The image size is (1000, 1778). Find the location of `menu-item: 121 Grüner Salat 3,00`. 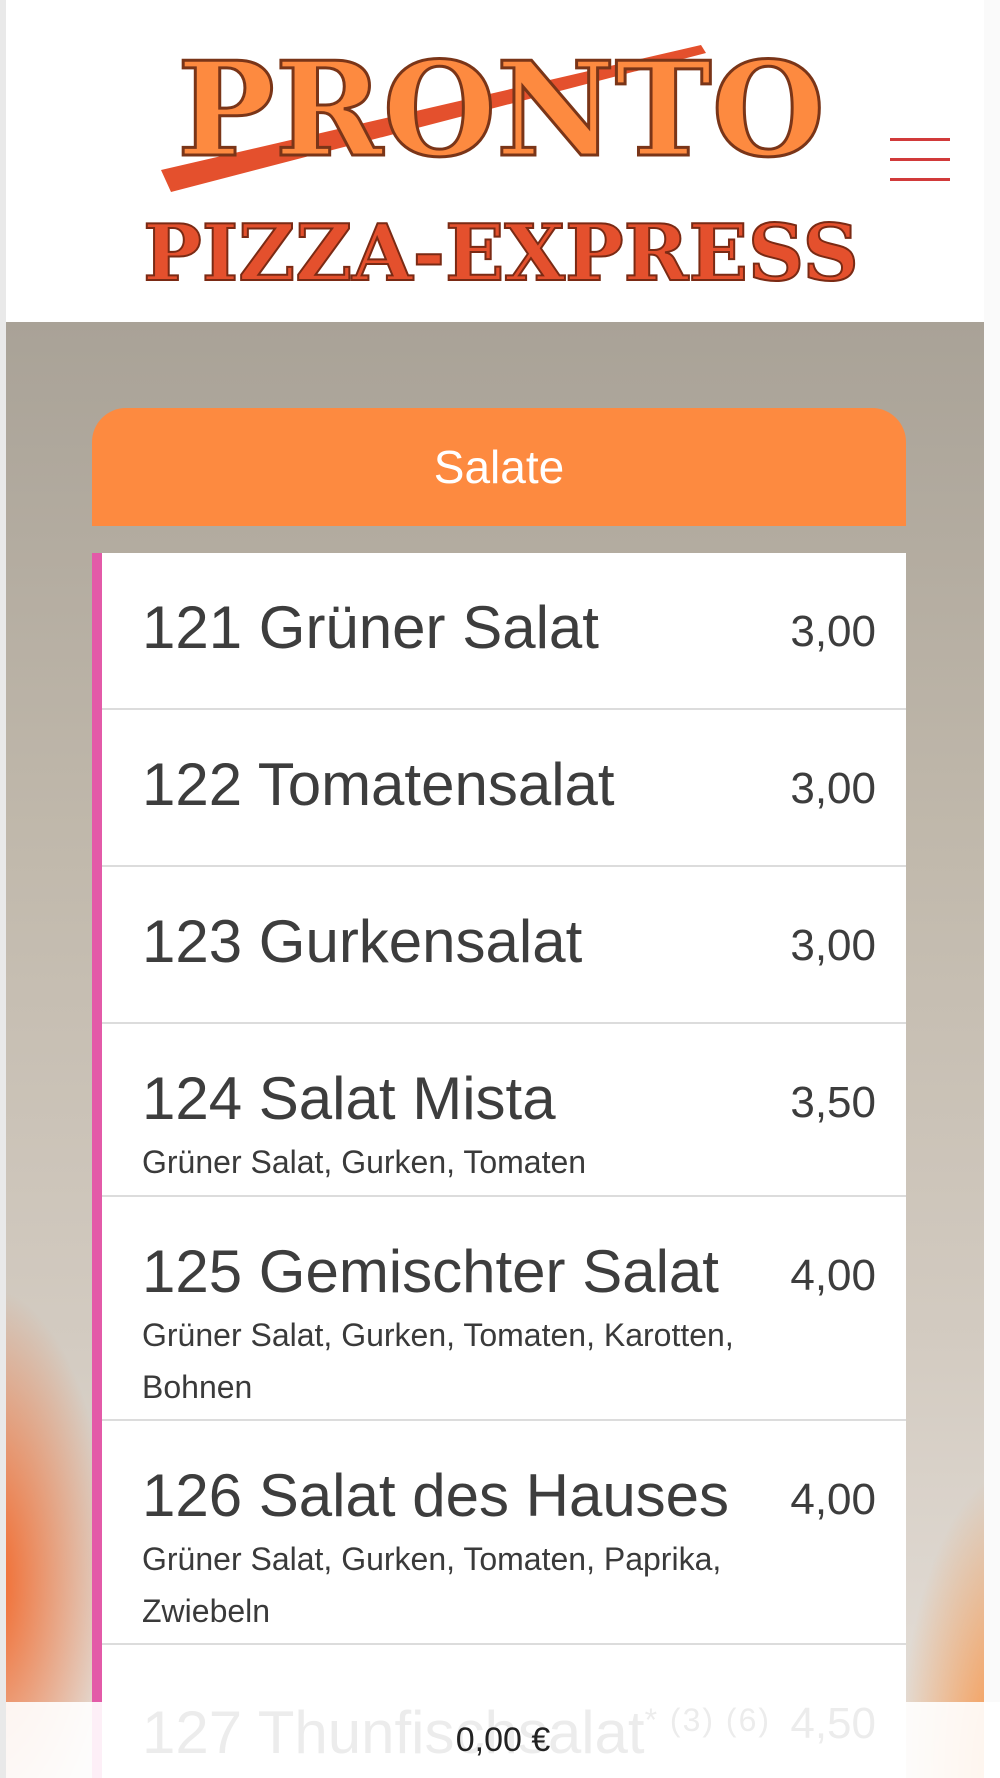

menu-item: 121 Grüner Salat 3,00 is located at coordinates (504, 631).